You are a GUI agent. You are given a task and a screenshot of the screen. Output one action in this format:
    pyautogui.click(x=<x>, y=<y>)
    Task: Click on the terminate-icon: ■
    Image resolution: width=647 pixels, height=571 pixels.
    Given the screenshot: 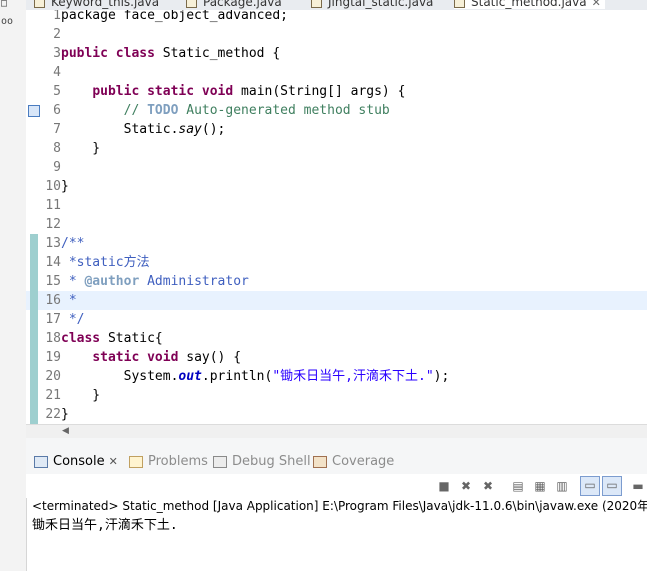 What is the action you would take?
    pyautogui.click(x=444, y=486)
    